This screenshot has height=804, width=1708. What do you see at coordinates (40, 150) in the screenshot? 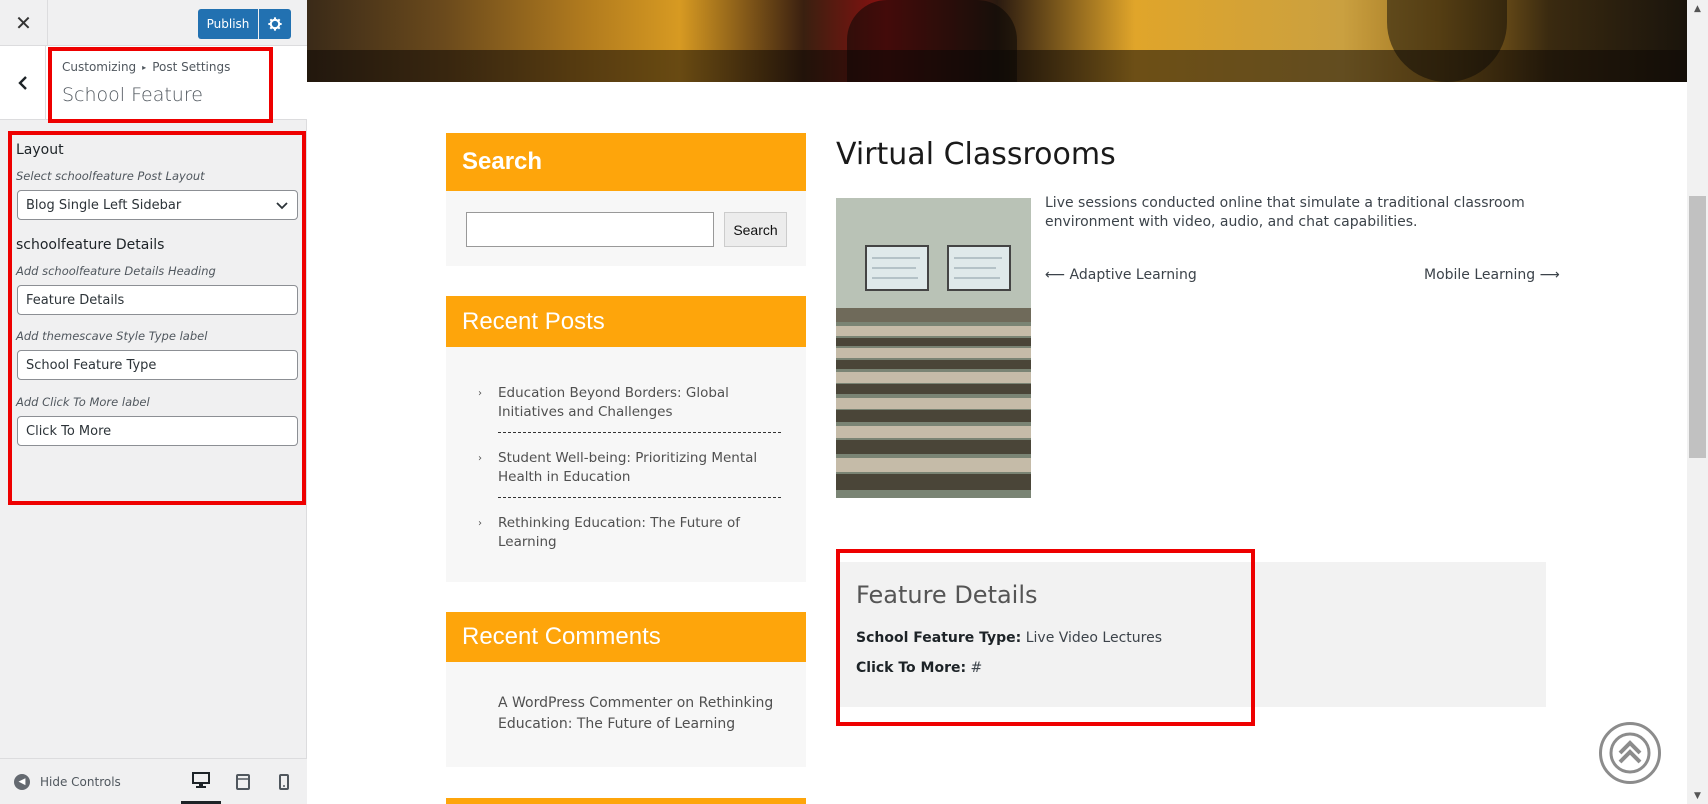
I see `layout-title: Layout` at bounding box center [40, 150].